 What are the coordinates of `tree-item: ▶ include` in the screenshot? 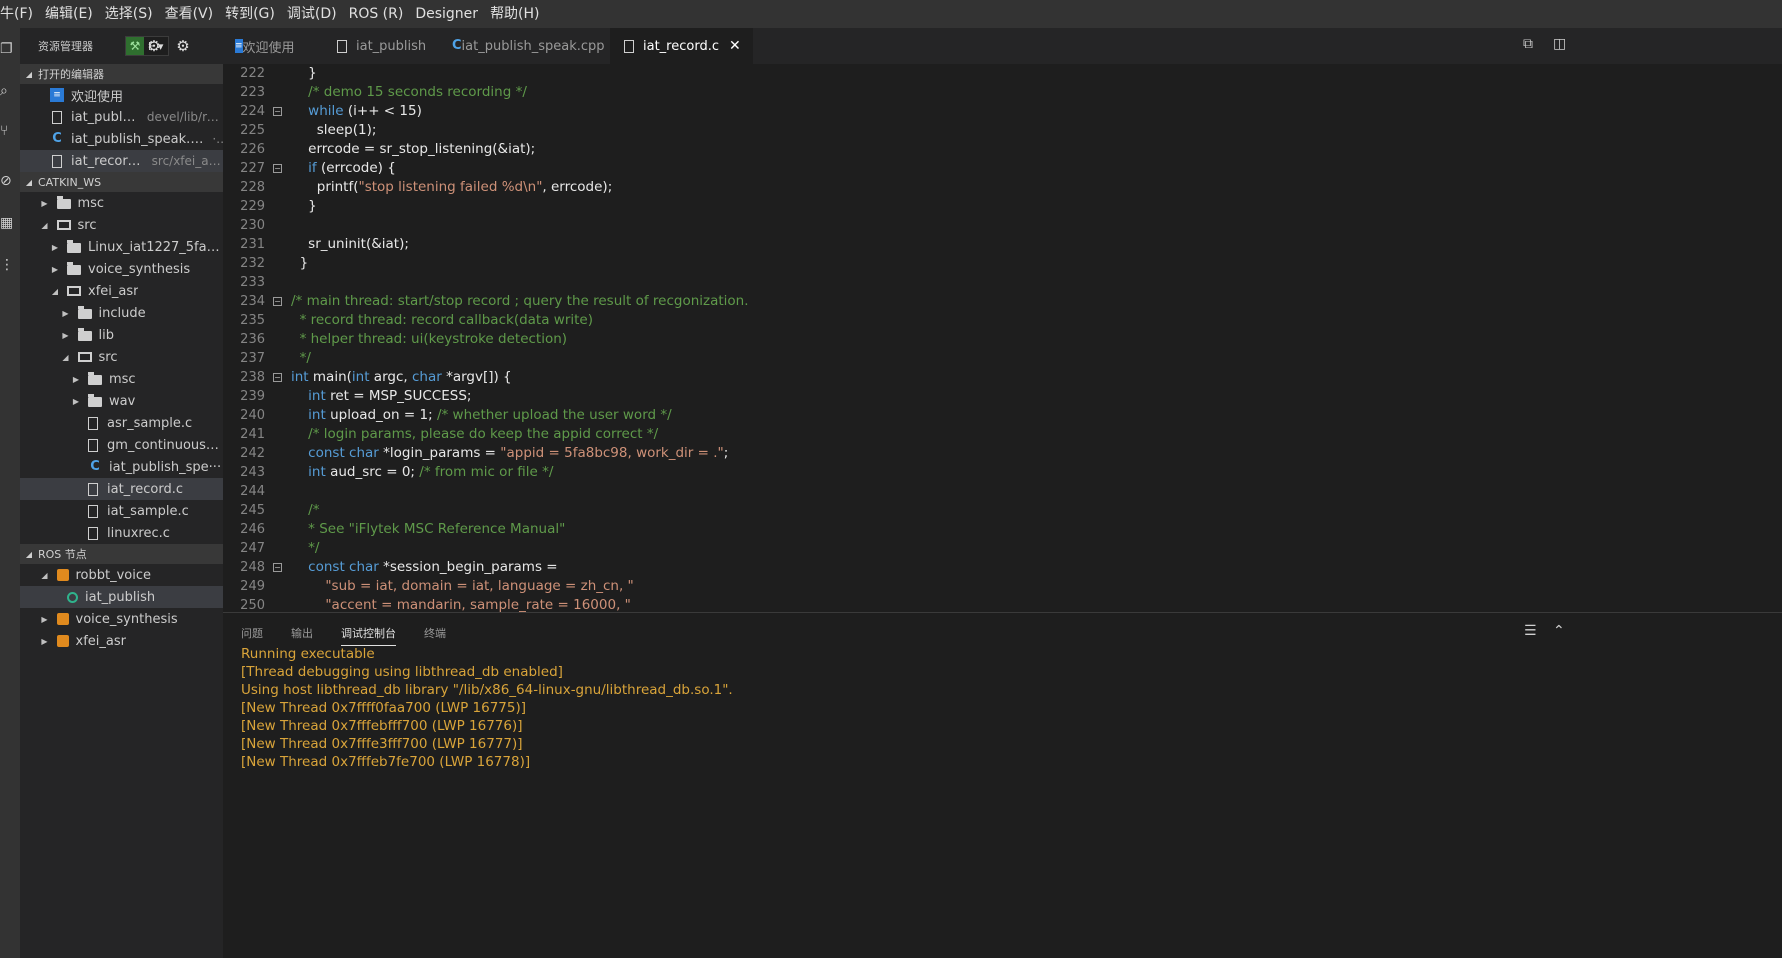 It's located at (121, 313).